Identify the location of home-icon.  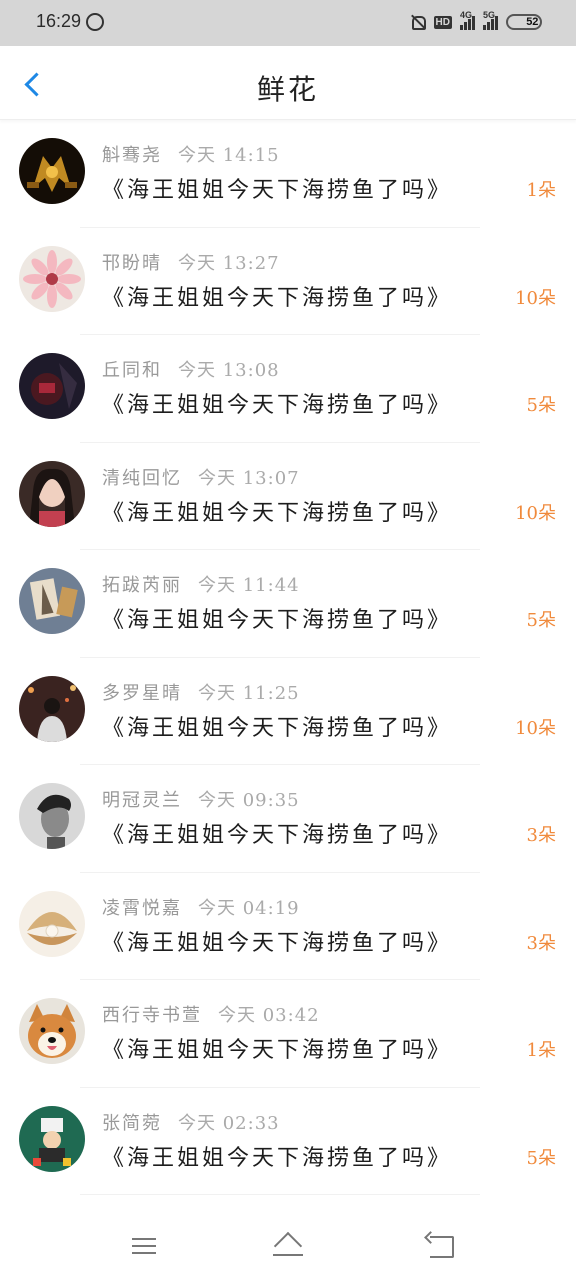
(288, 1246).